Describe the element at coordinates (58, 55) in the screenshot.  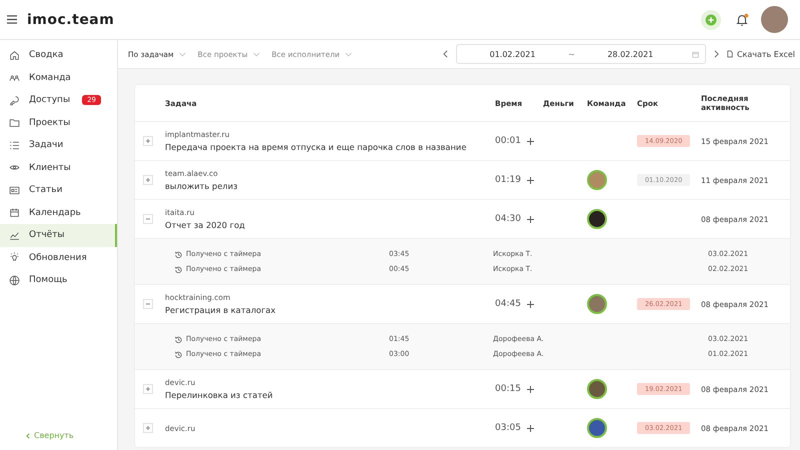
I see `sidebar-item: Сводка` at that location.